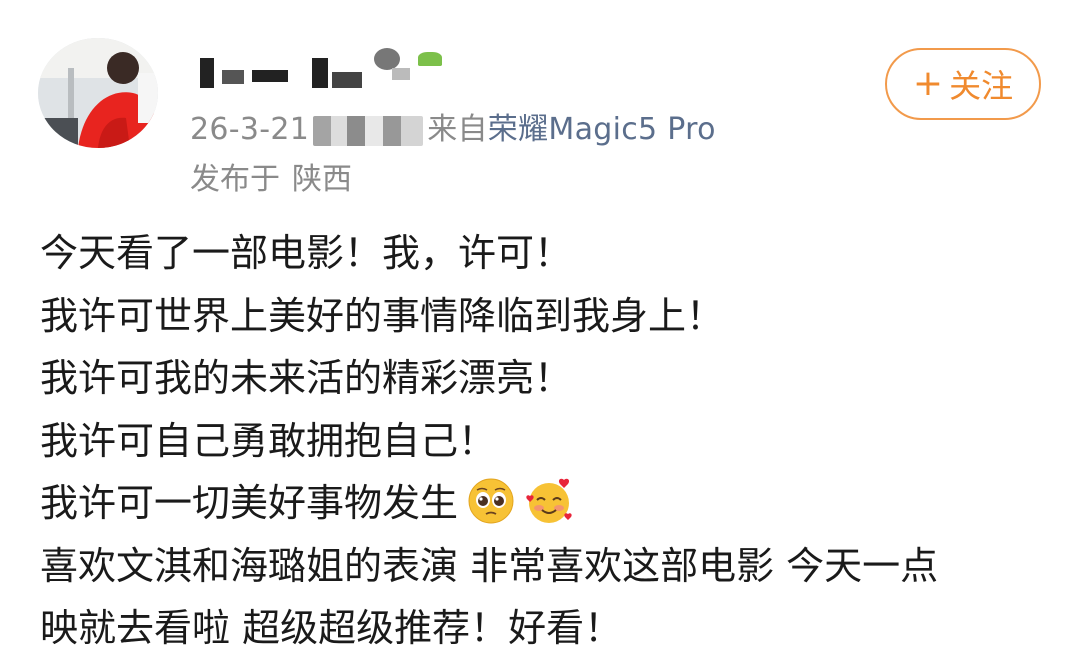 This screenshot has width=1080, height=668. Describe the element at coordinates (250, 129) in the screenshot. I see `timestamp-date: 26-3-21` at that location.